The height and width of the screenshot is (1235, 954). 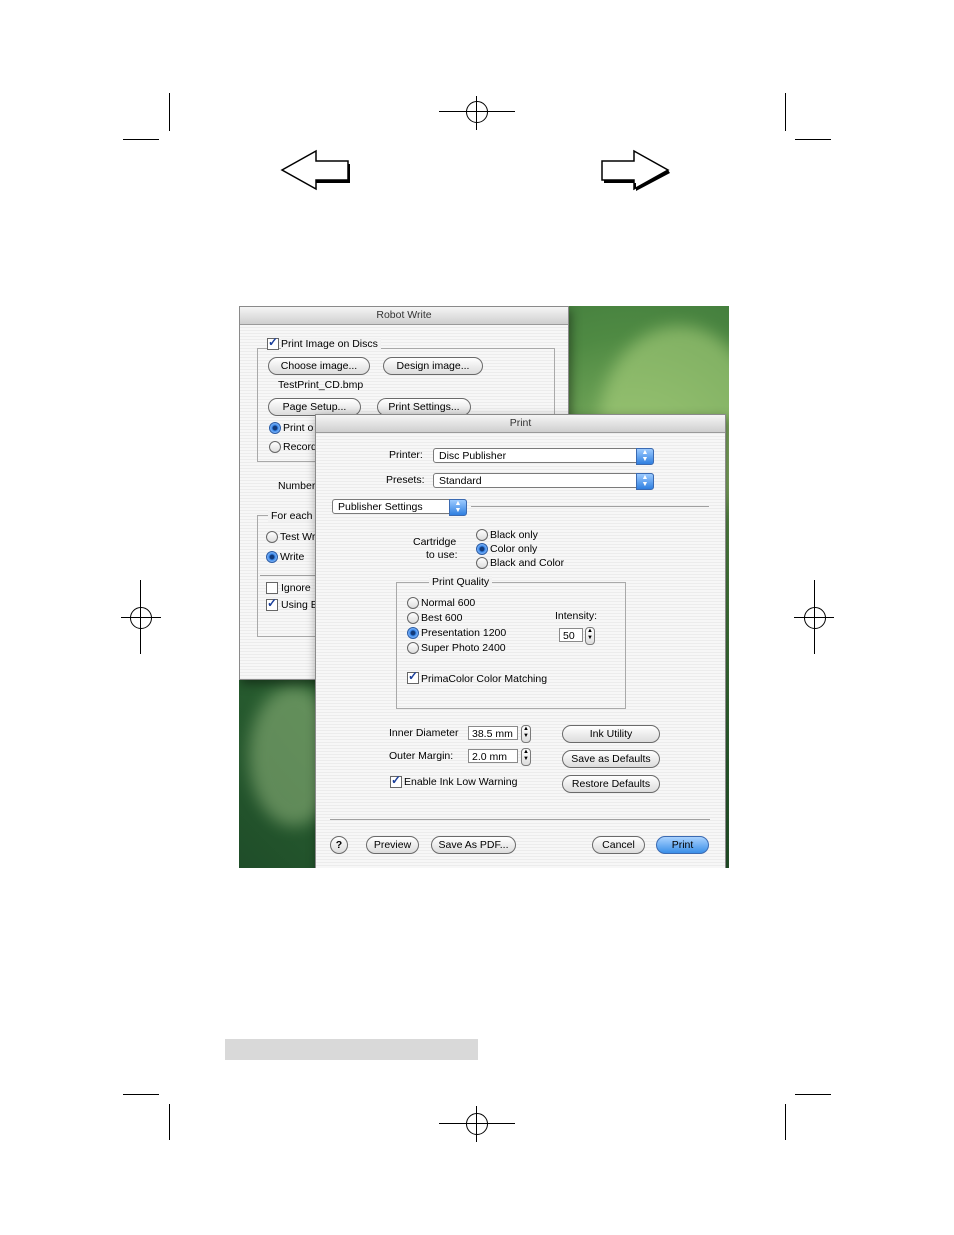 What do you see at coordinates (296, 588) in the screenshot?
I see `ignore-label: Ignore` at bounding box center [296, 588].